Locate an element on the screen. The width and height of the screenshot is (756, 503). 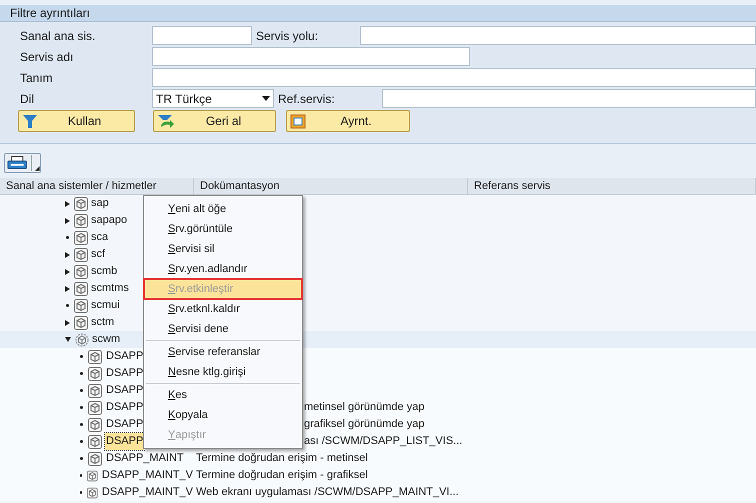
doc-text: metinsel görünümde yap is located at coordinates (364, 407).